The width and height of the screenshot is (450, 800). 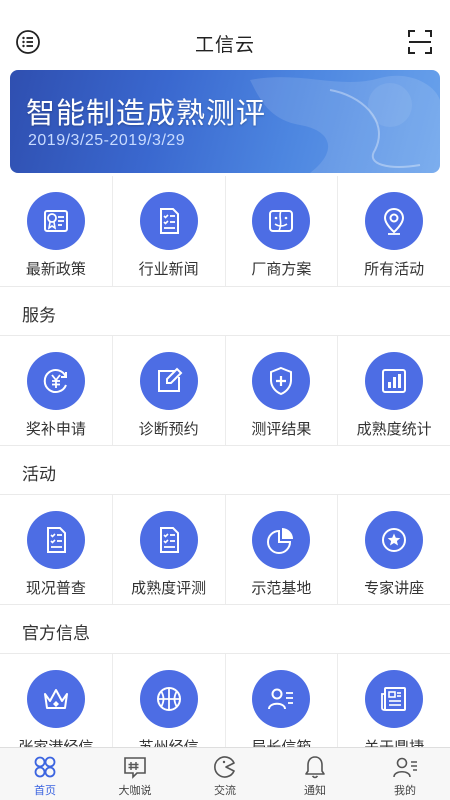 I want to click on top-bar: 工信云, so click(x=225, y=33).